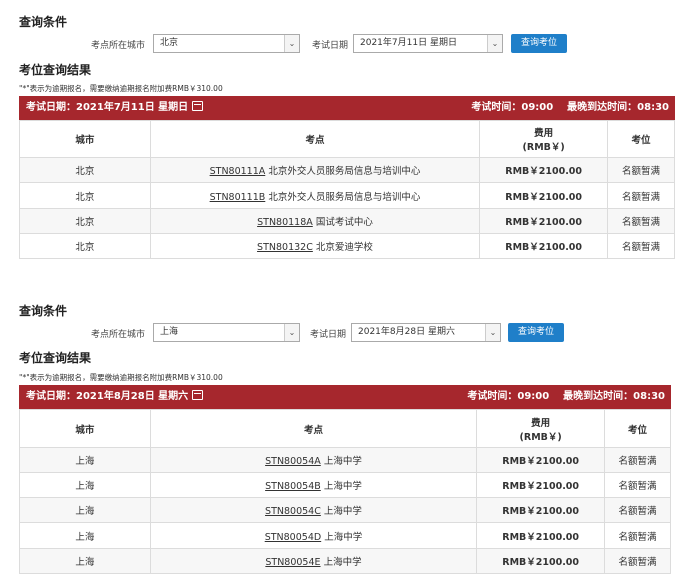 Image resolution: width=689 pixels, height=585 pixels. Describe the element at coordinates (292, 562) in the screenshot. I see `center-code-link: STN80054E` at that location.